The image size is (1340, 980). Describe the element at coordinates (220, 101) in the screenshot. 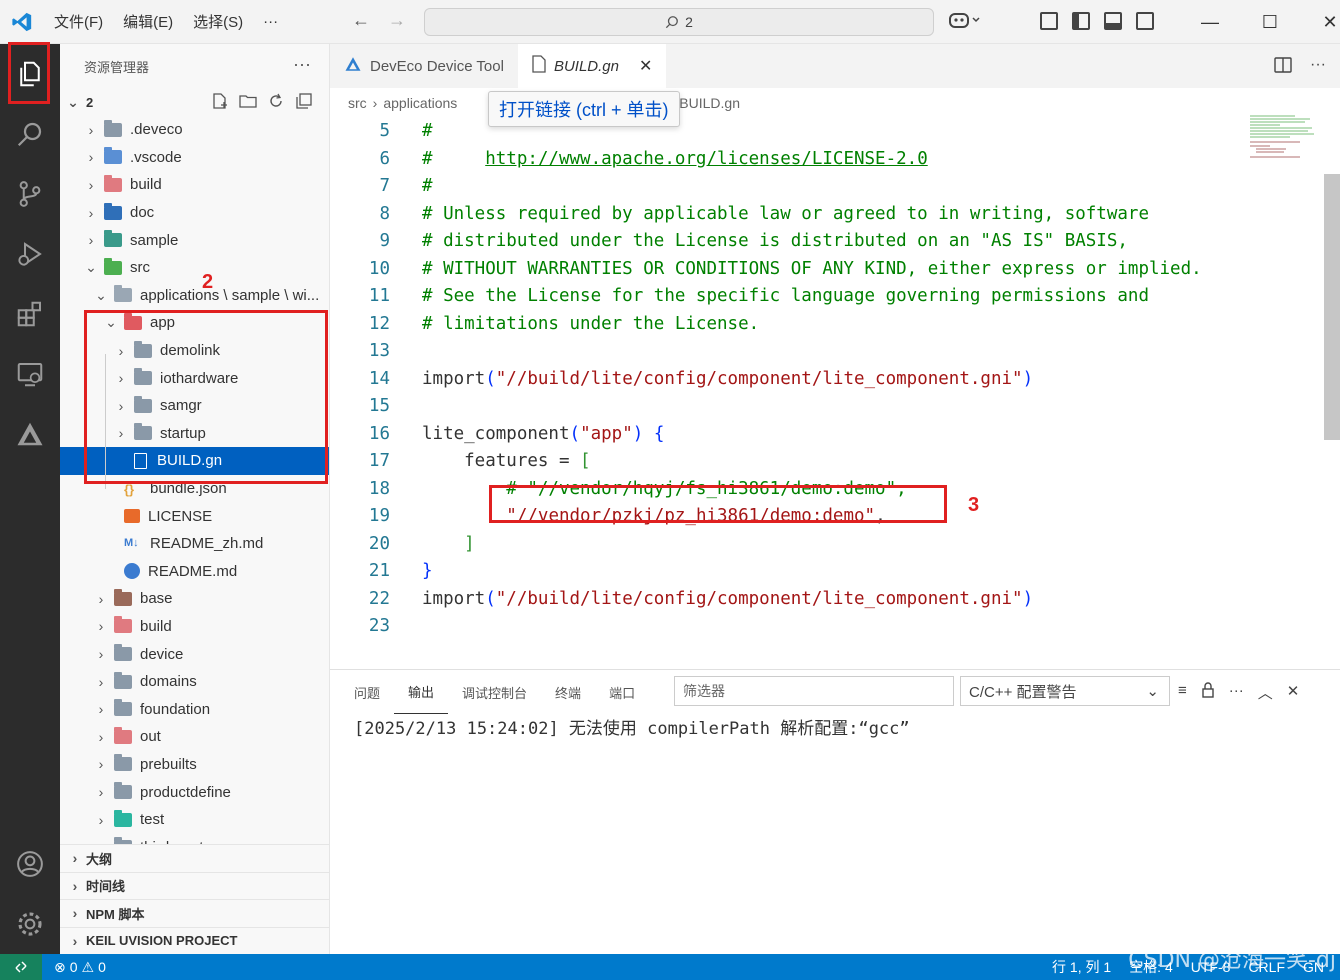

I see `new-file-icon` at that location.